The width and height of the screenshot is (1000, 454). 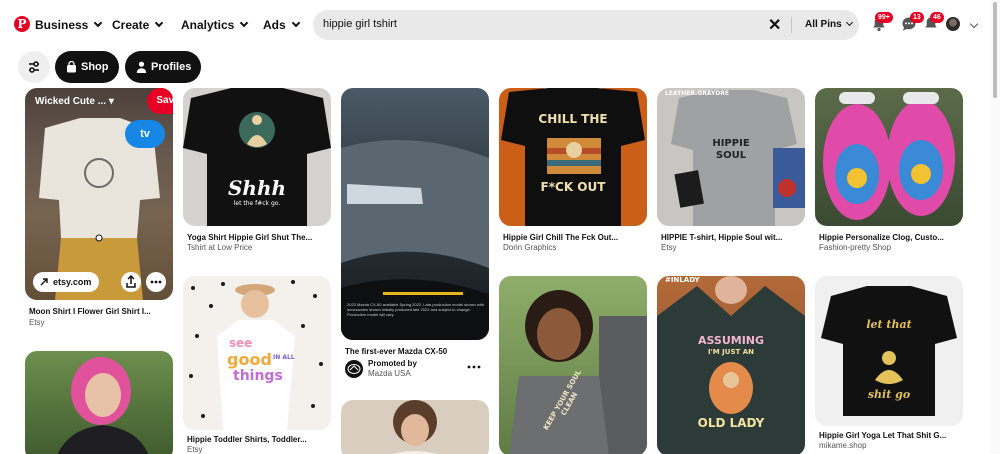 I want to click on sliders-icon, so click(x=34, y=67).